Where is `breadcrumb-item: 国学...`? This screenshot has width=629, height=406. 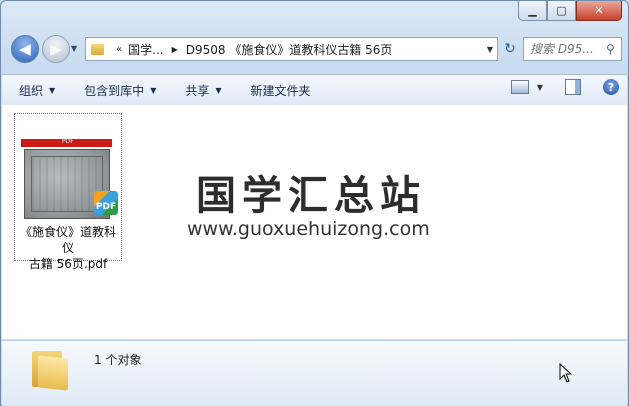 breadcrumb-item: 国学... is located at coordinates (145, 49).